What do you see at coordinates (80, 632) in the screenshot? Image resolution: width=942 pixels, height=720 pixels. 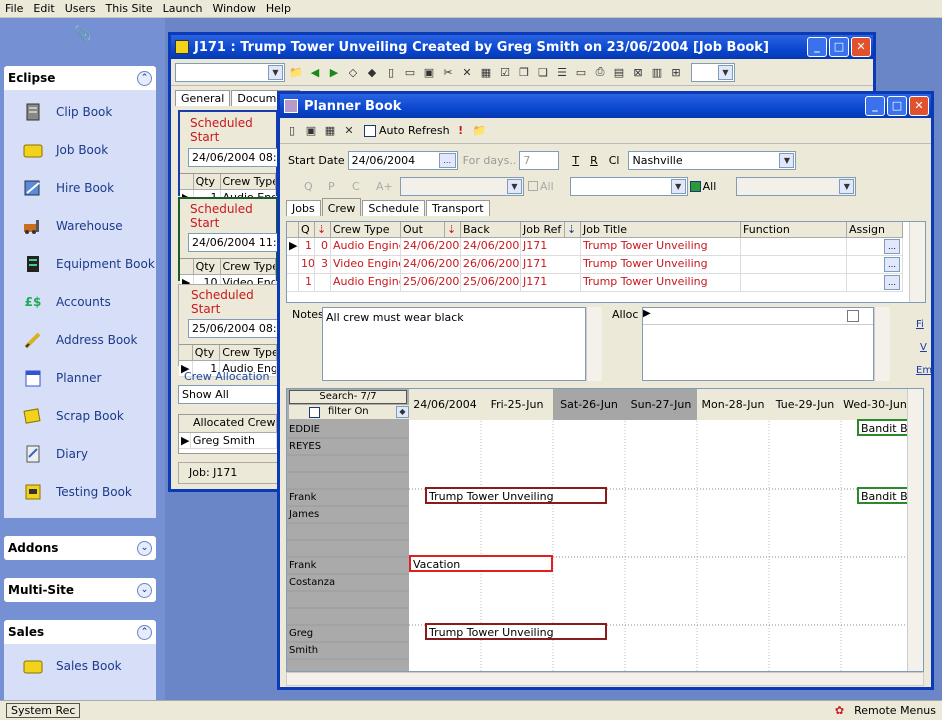 I see `sales-panel-header: Sales ⌃` at bounding box center [80, 632].